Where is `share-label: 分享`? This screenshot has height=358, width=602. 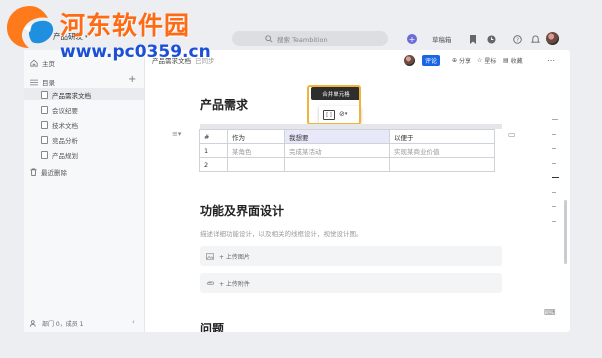
share-label: 分享 is located at coordinates (465, 61).